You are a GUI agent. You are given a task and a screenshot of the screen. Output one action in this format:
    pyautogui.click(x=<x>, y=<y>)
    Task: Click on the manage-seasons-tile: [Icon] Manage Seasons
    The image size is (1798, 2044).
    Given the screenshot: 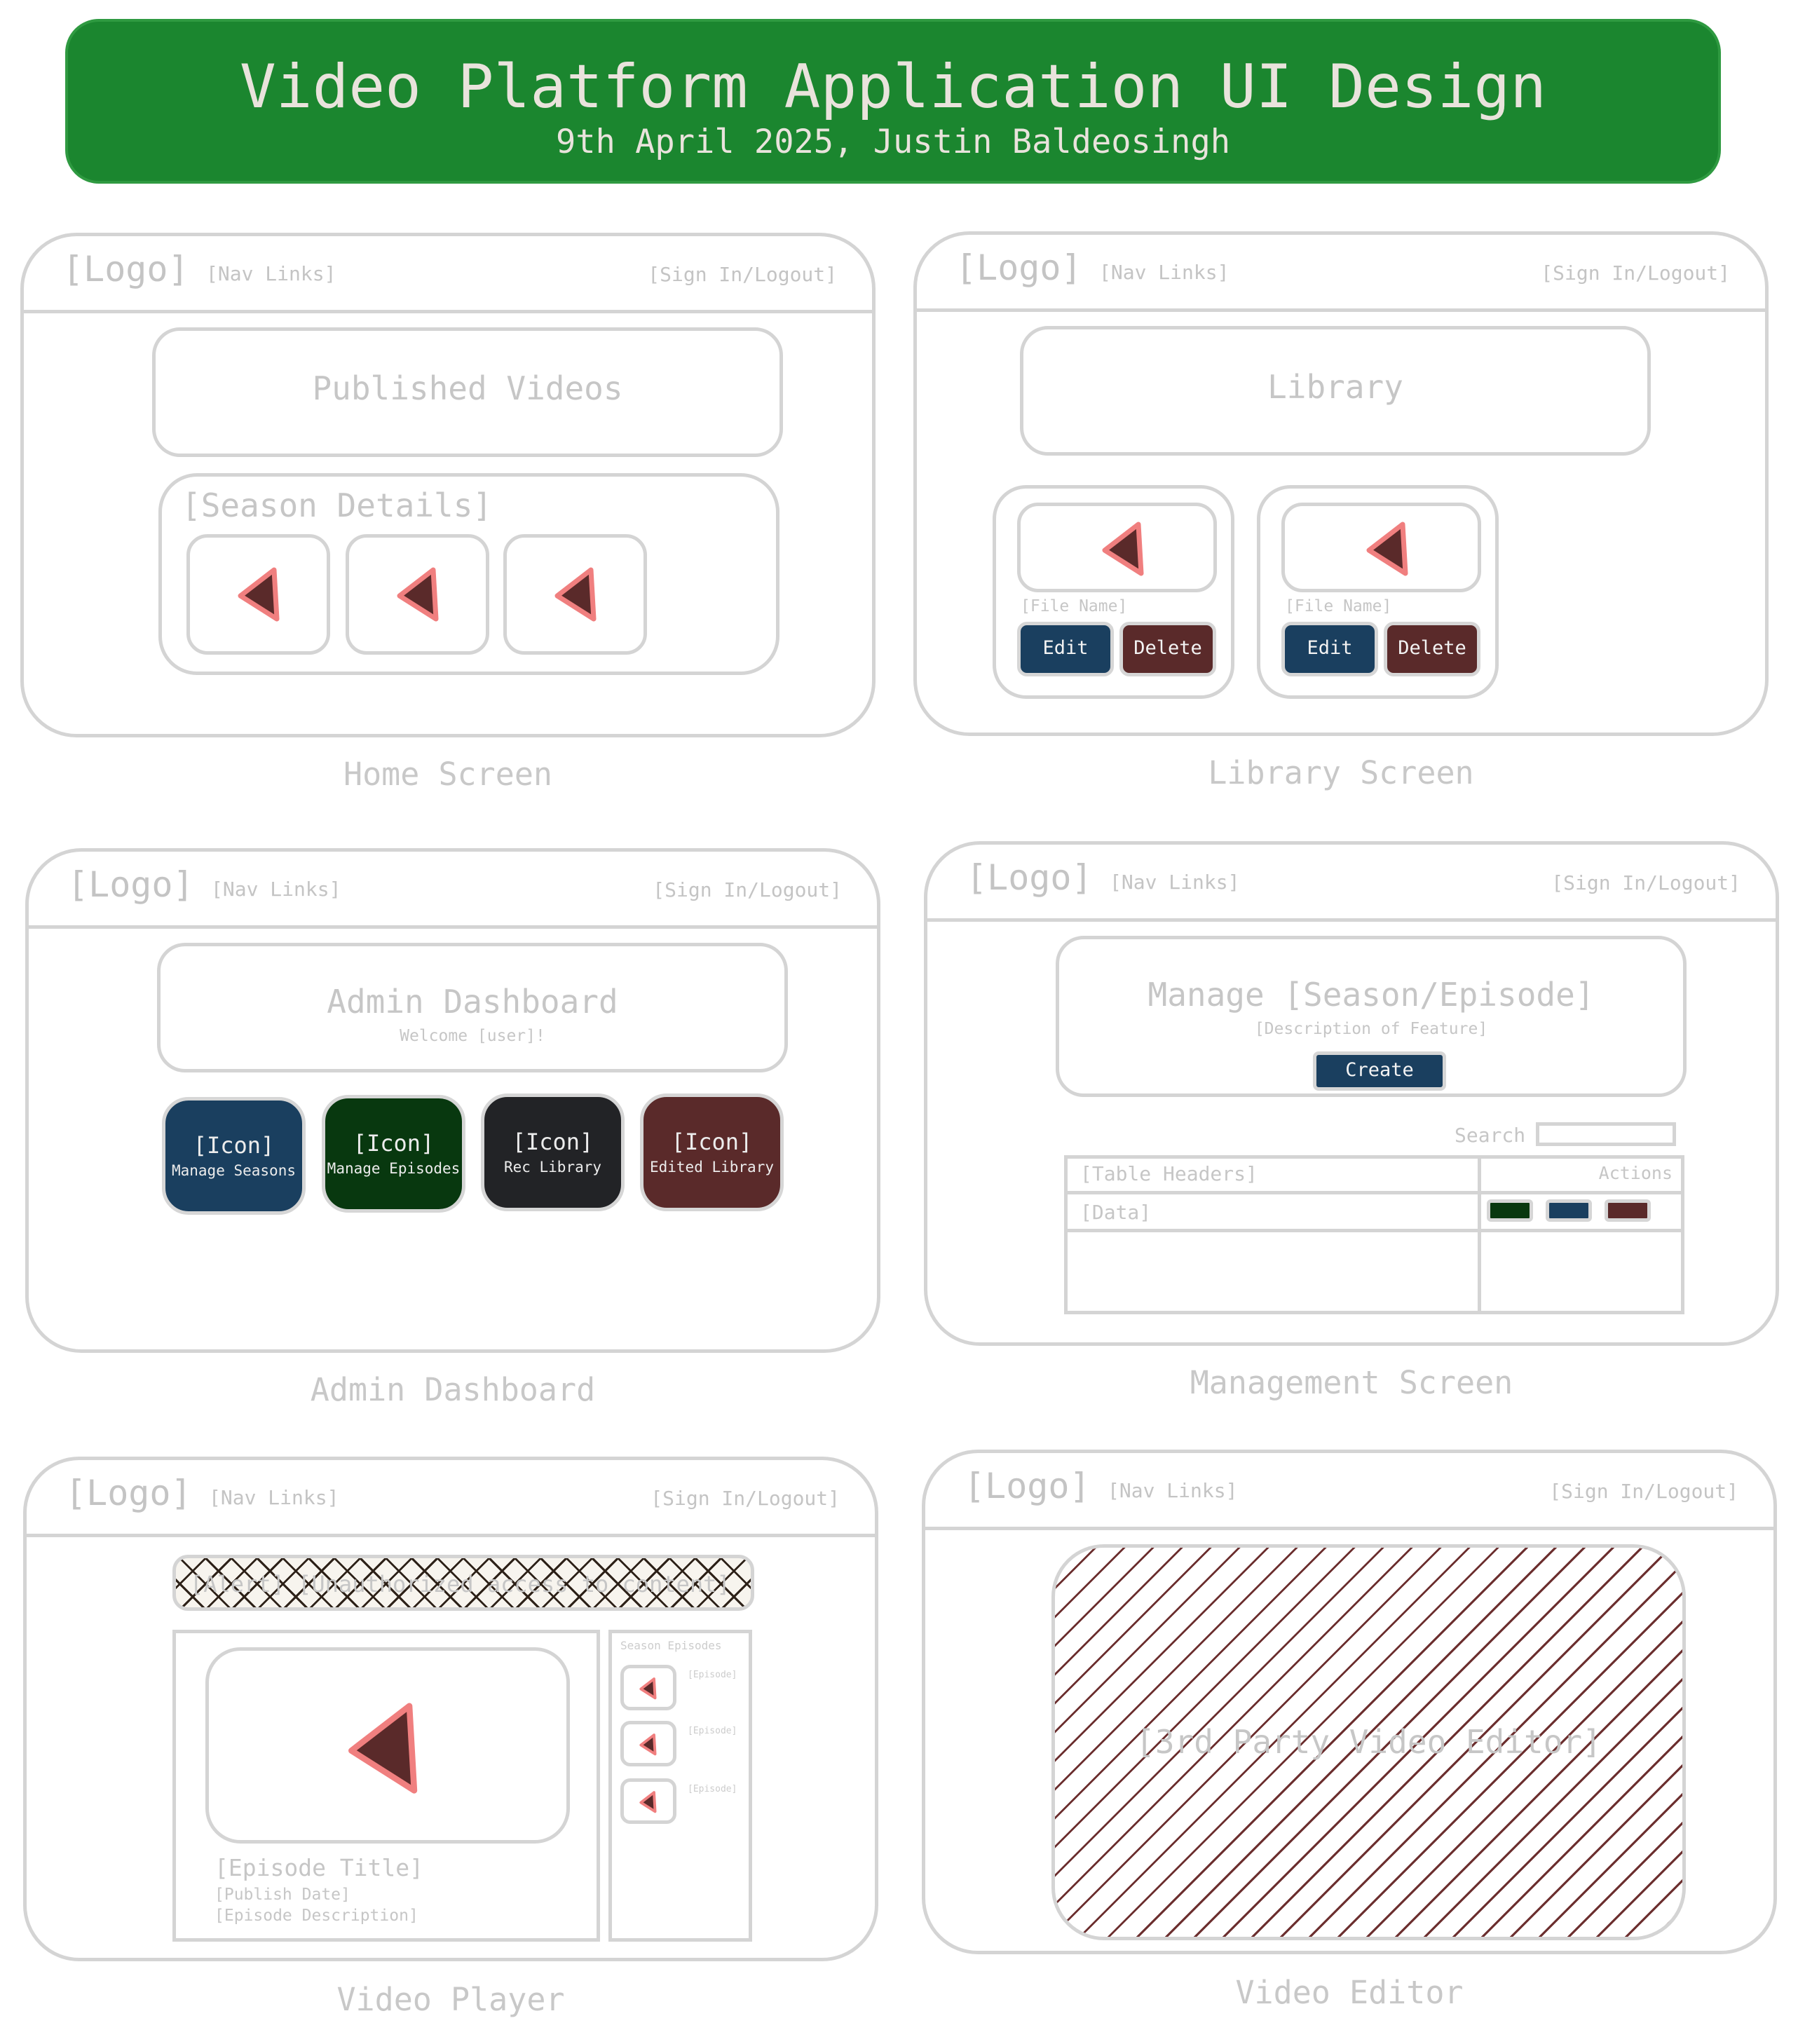 What is the action you would take?
    pyautogui.click(x=234, y=1156)
    